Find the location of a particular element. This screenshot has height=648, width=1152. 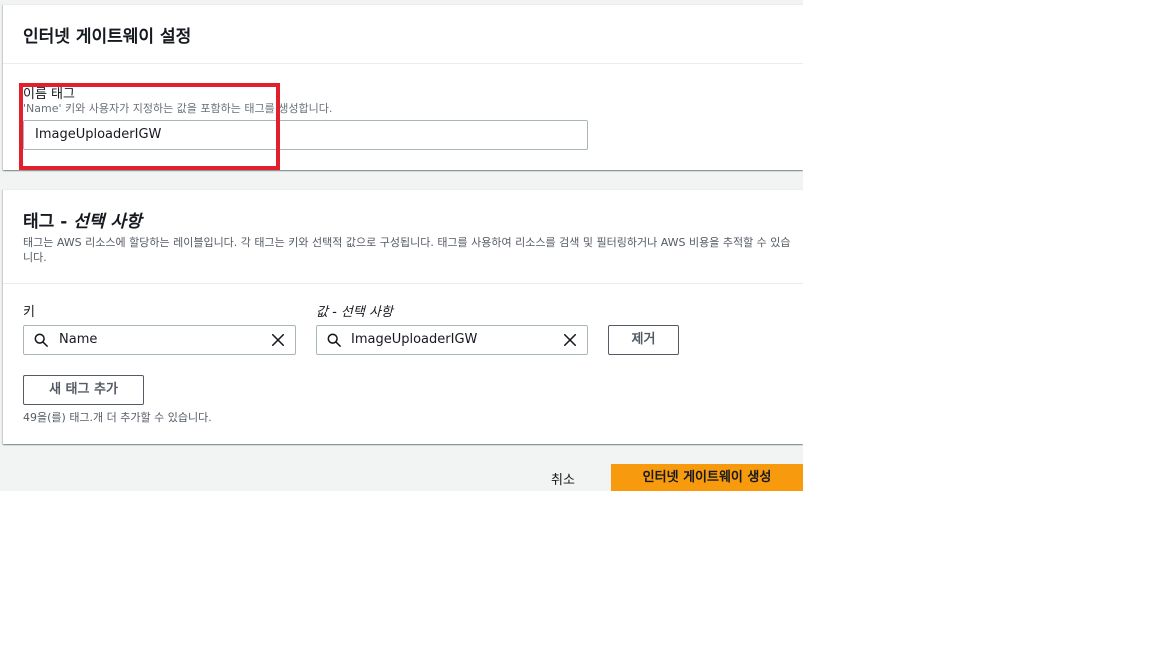

remaining-tags-note: 49을(를) 태그.개 더 추가할 수 있습니다. is located at coordinates (117, 417).